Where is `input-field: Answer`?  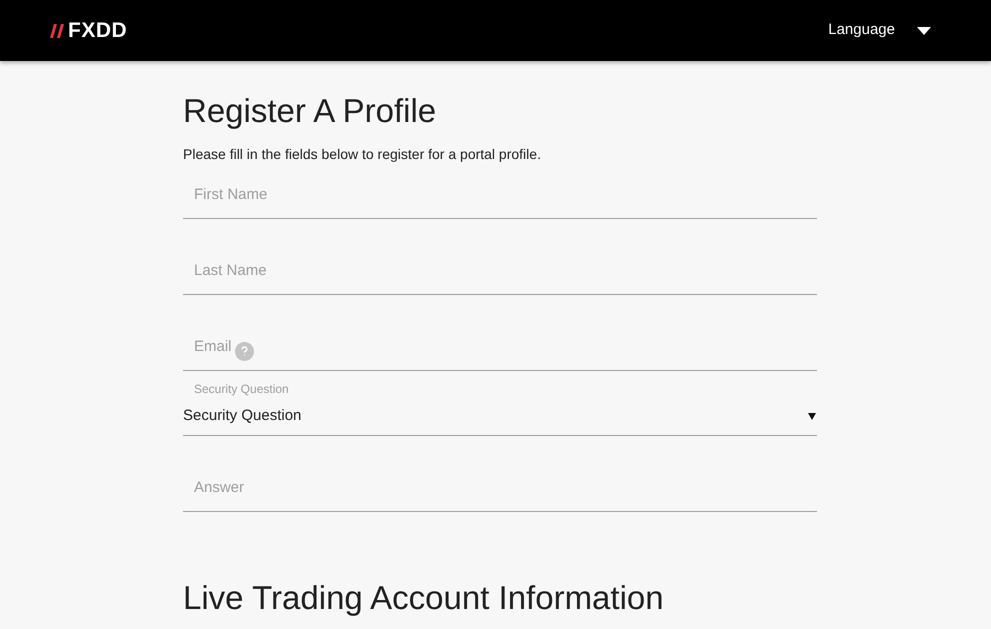
input-field: Answer is located at coordinates (500, 474).